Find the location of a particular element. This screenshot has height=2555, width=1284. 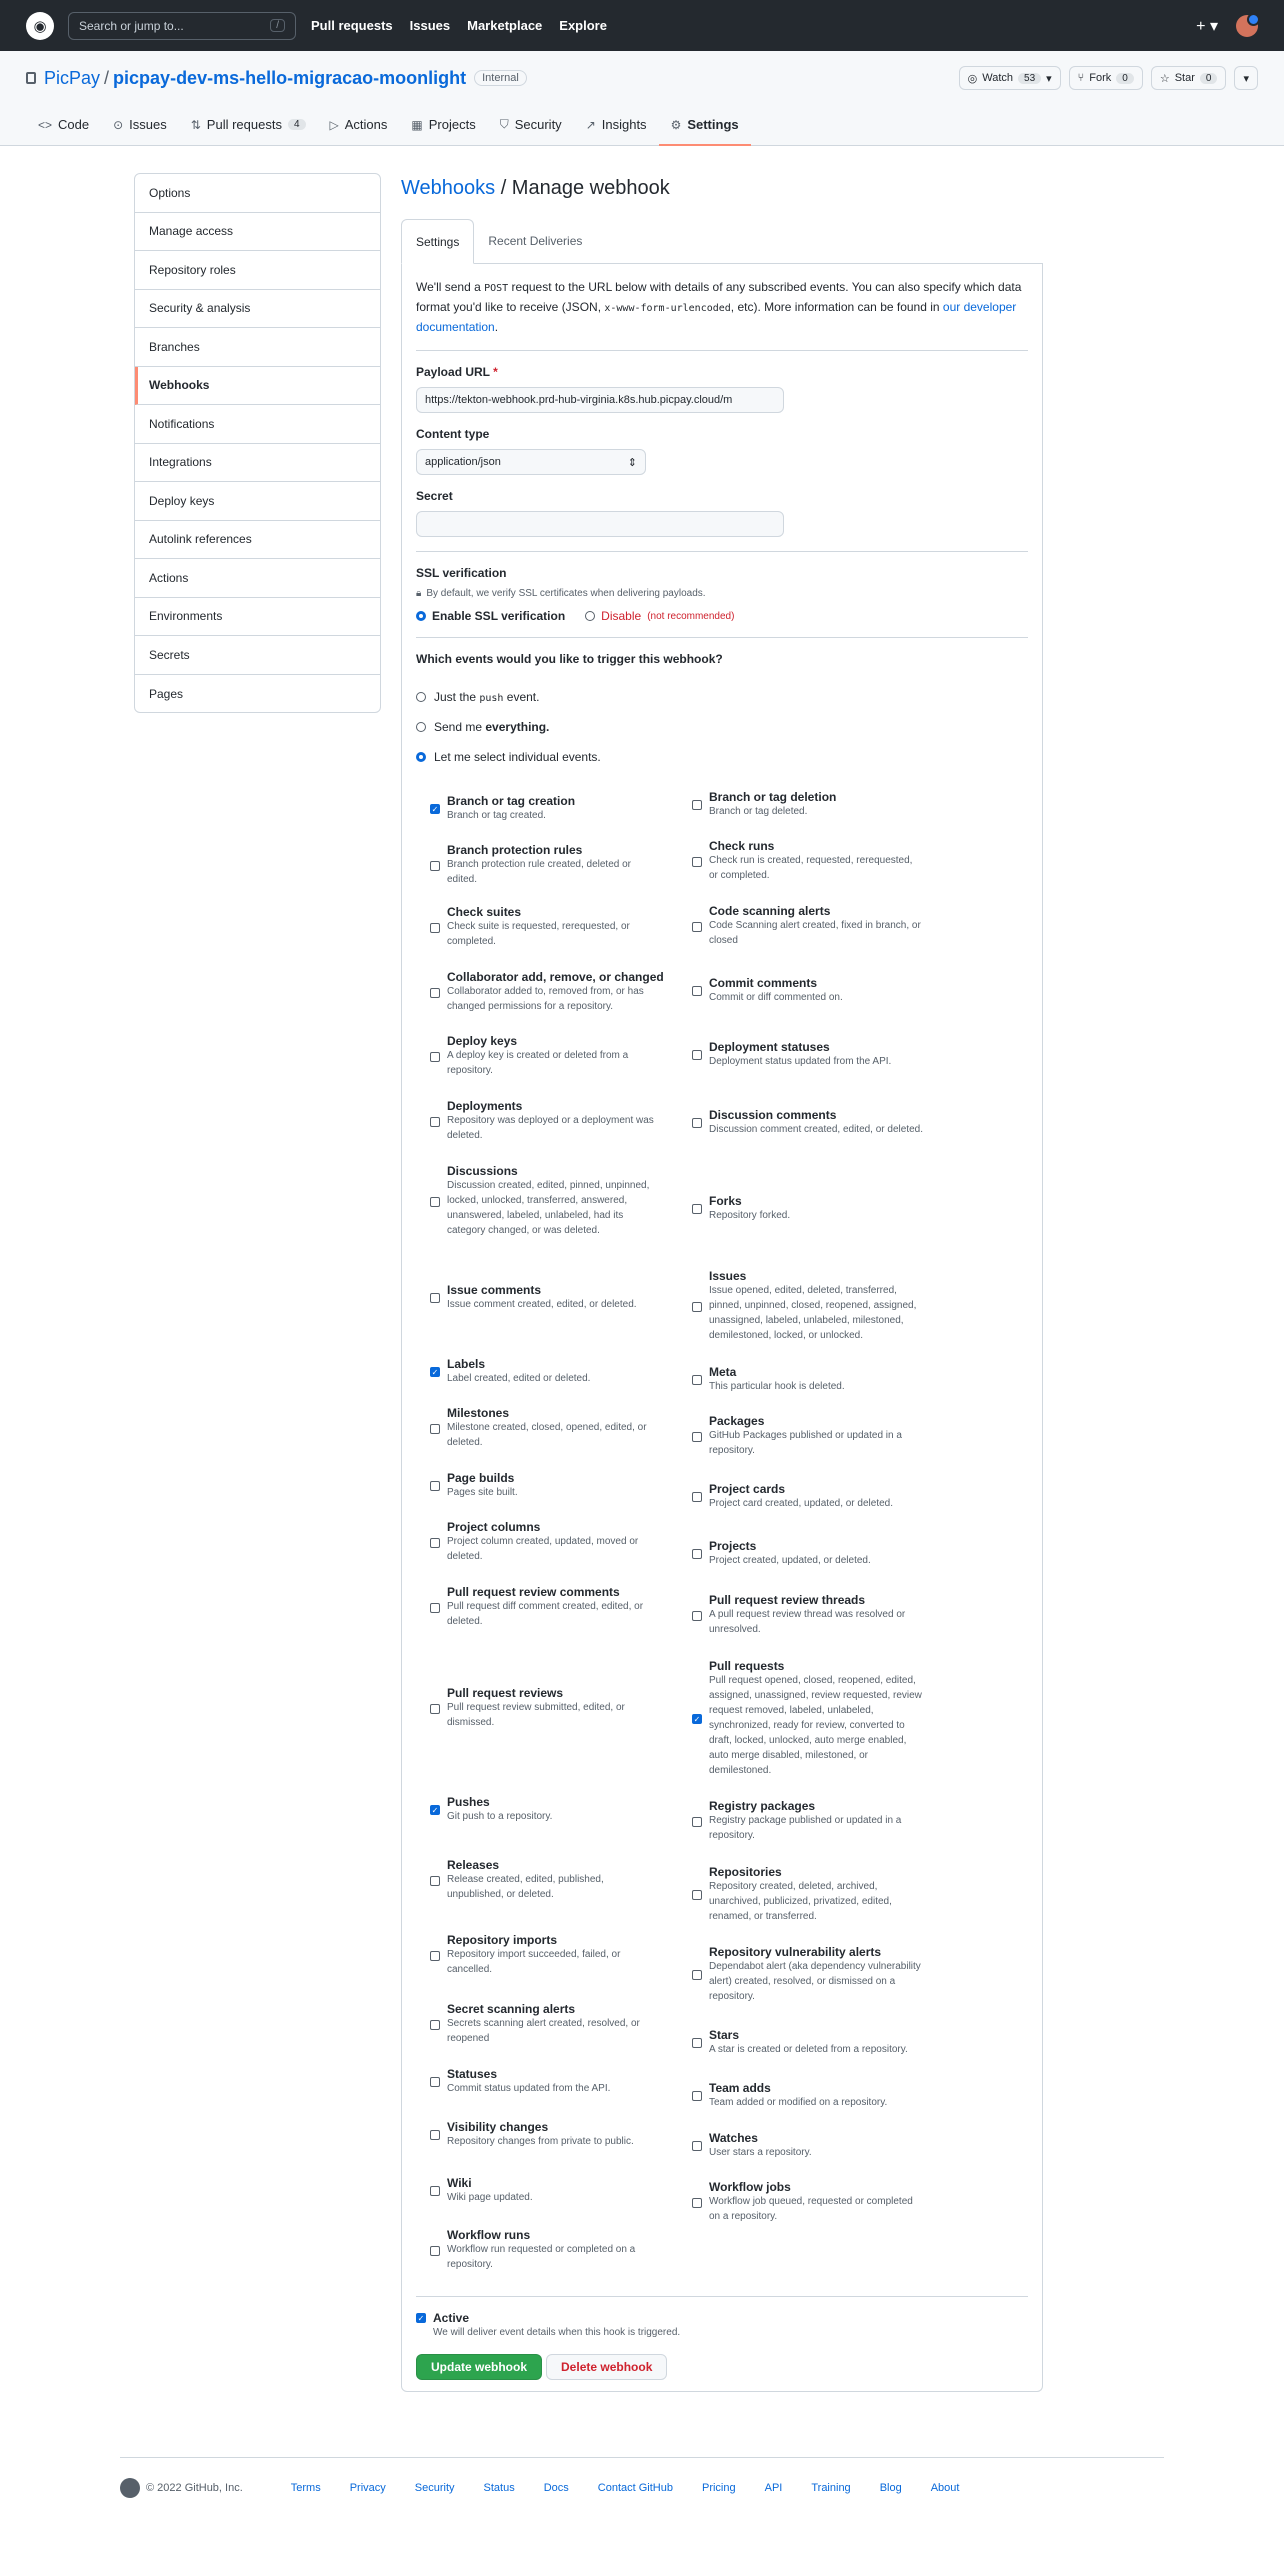

content-type-select: application/json ⇕ is located at coordinates (531, 462).